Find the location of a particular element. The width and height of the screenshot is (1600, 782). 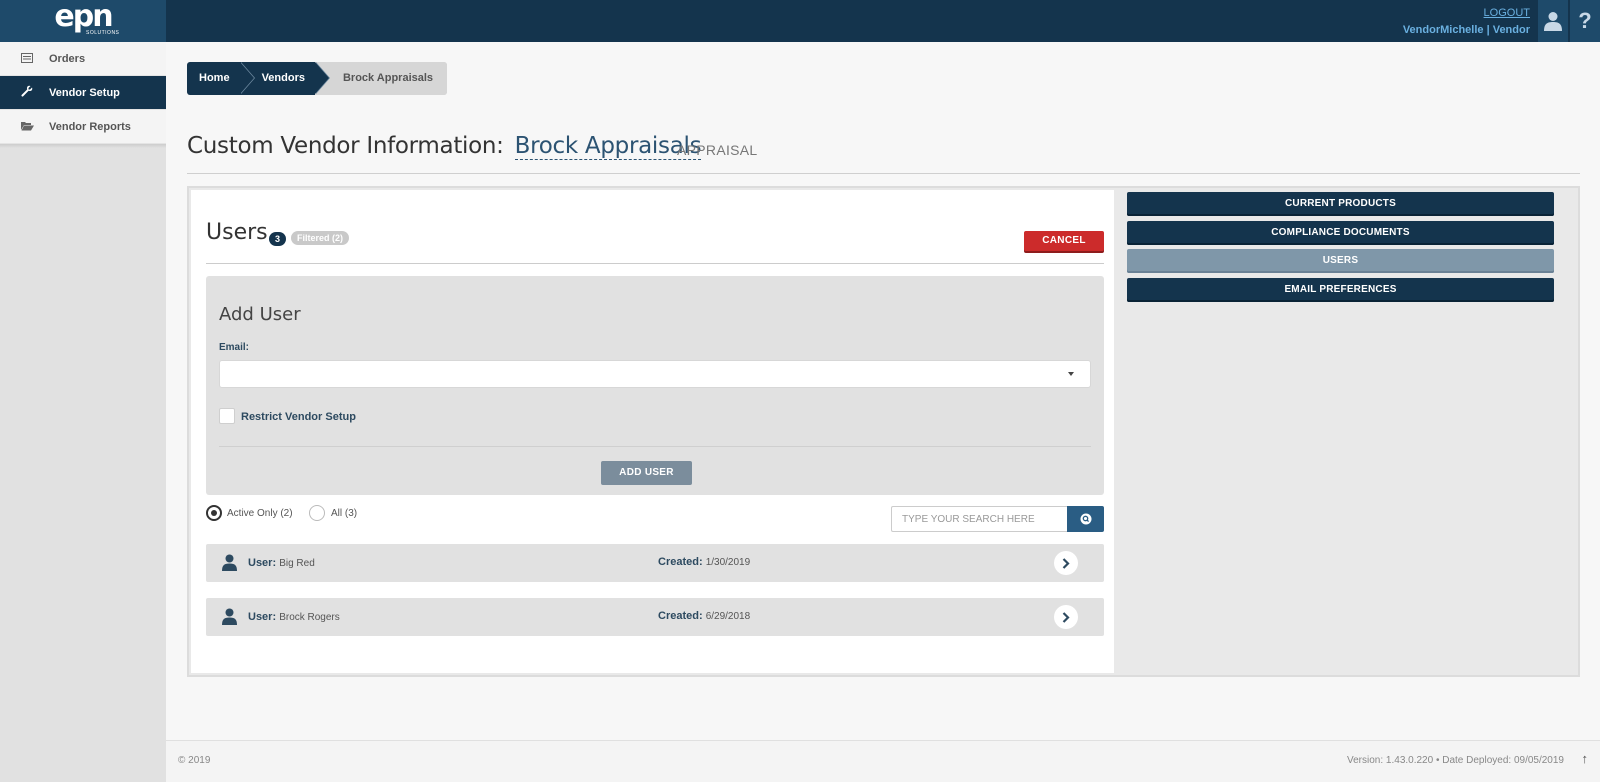

help-icon: ? is located at coordinates (1585, 21).